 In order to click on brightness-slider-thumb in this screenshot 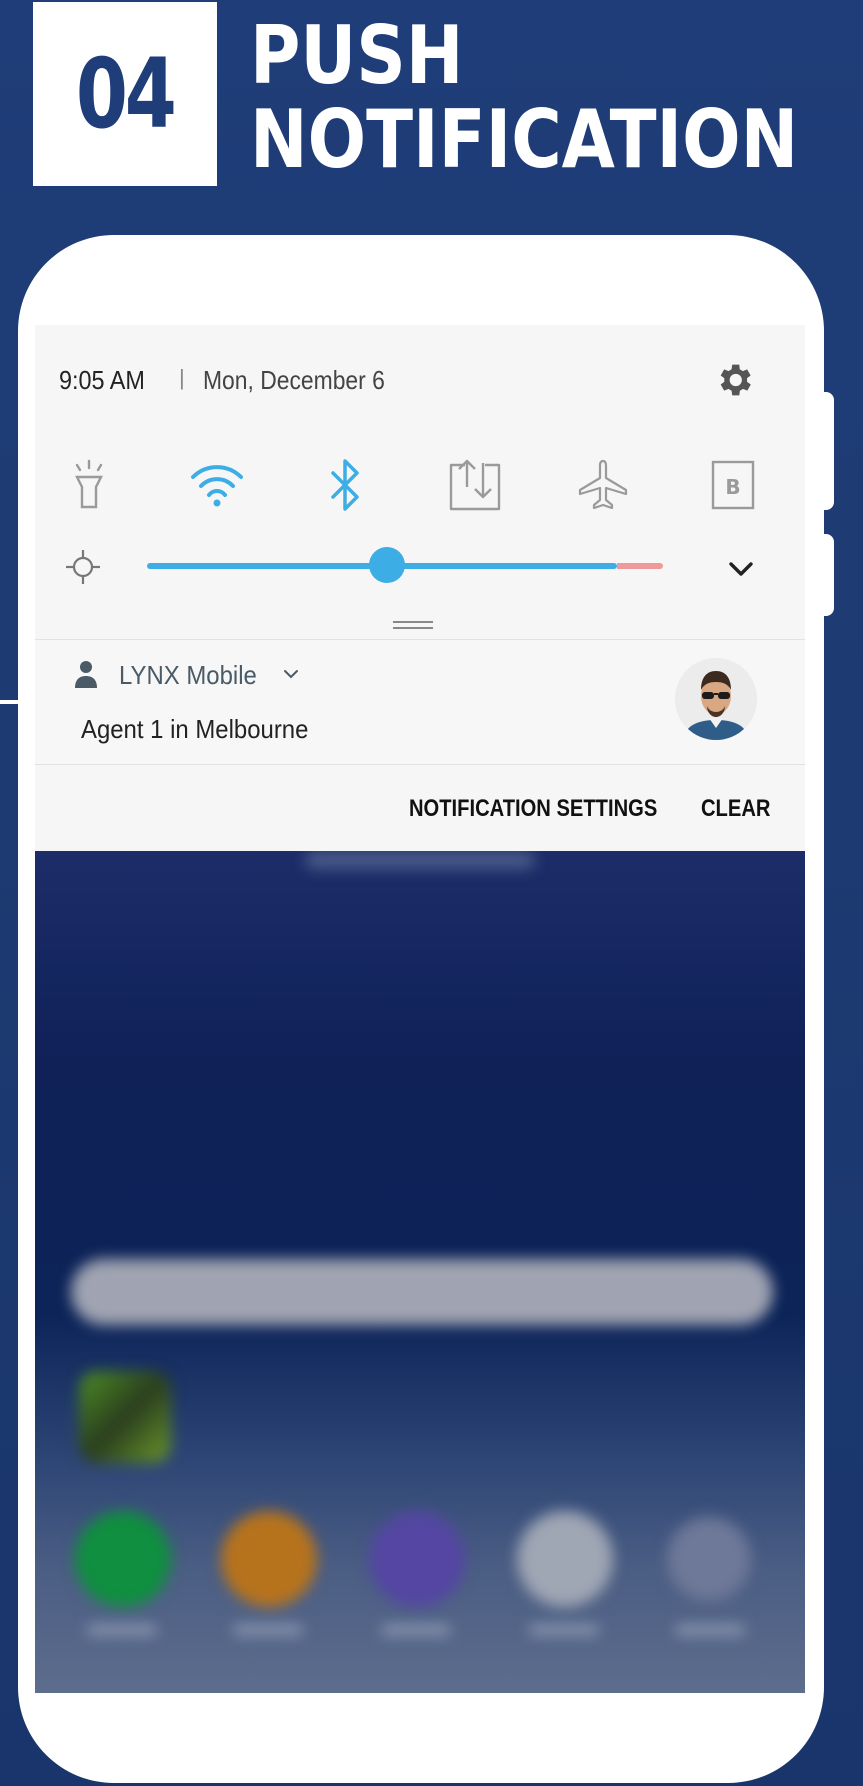, I will do `click(386, 565)`.